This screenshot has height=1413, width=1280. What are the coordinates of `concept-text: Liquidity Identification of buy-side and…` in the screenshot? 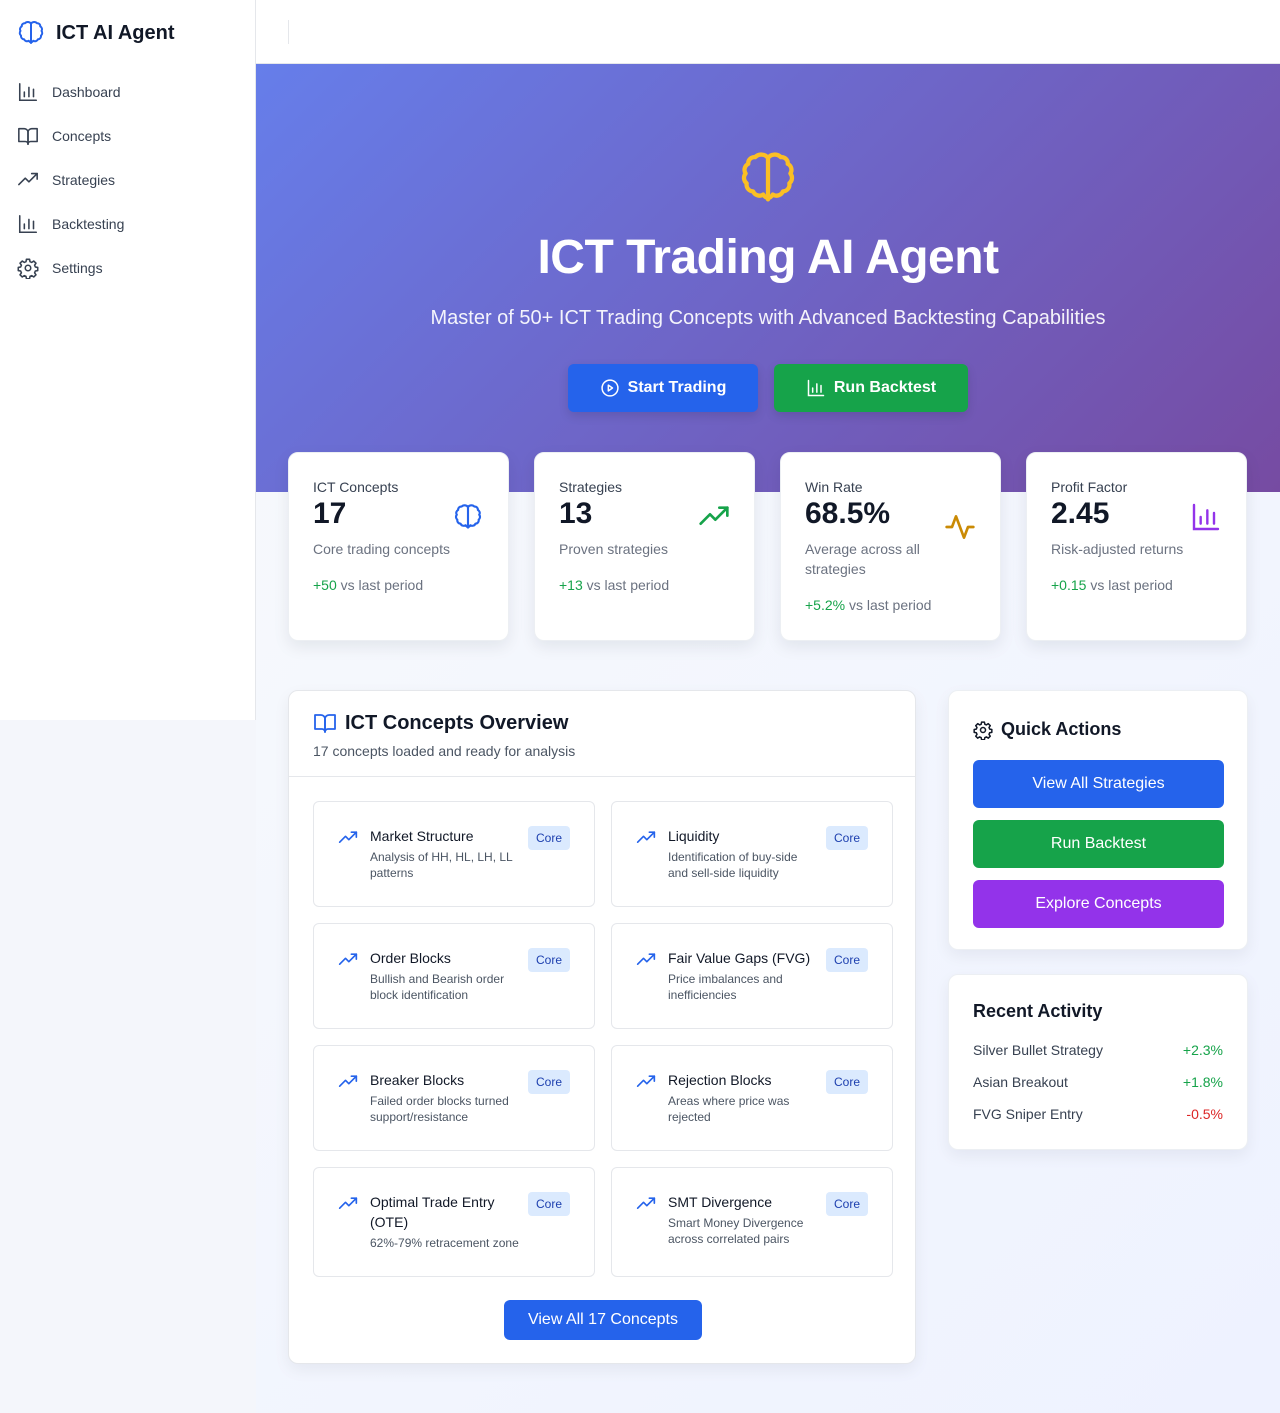 It's located at (743, 853).